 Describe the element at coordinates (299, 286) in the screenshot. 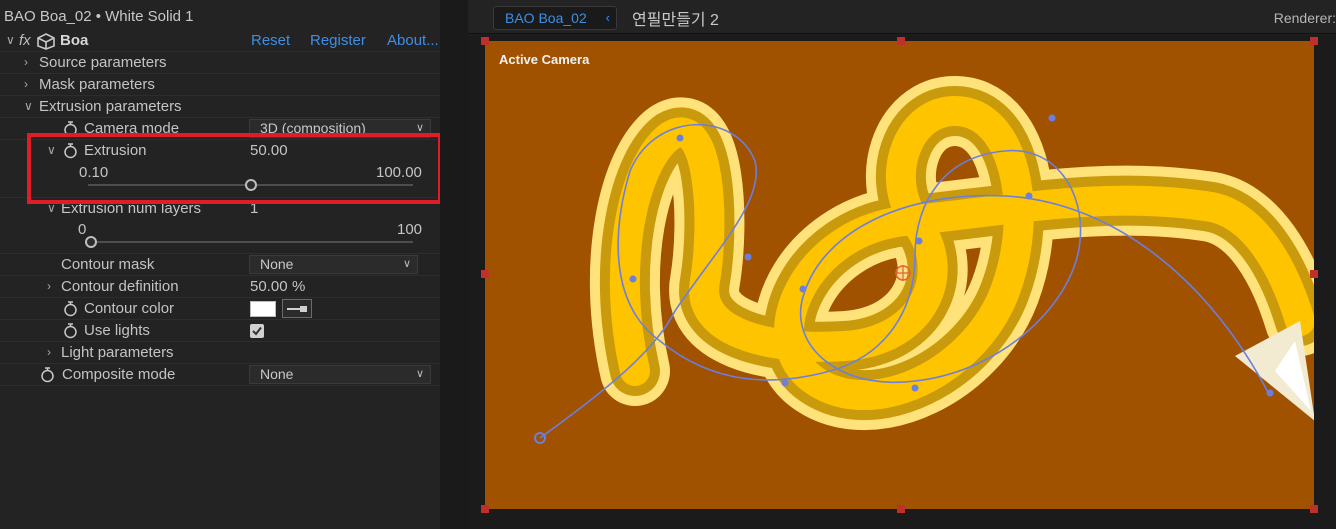

I see `unit-label: %` at that location.